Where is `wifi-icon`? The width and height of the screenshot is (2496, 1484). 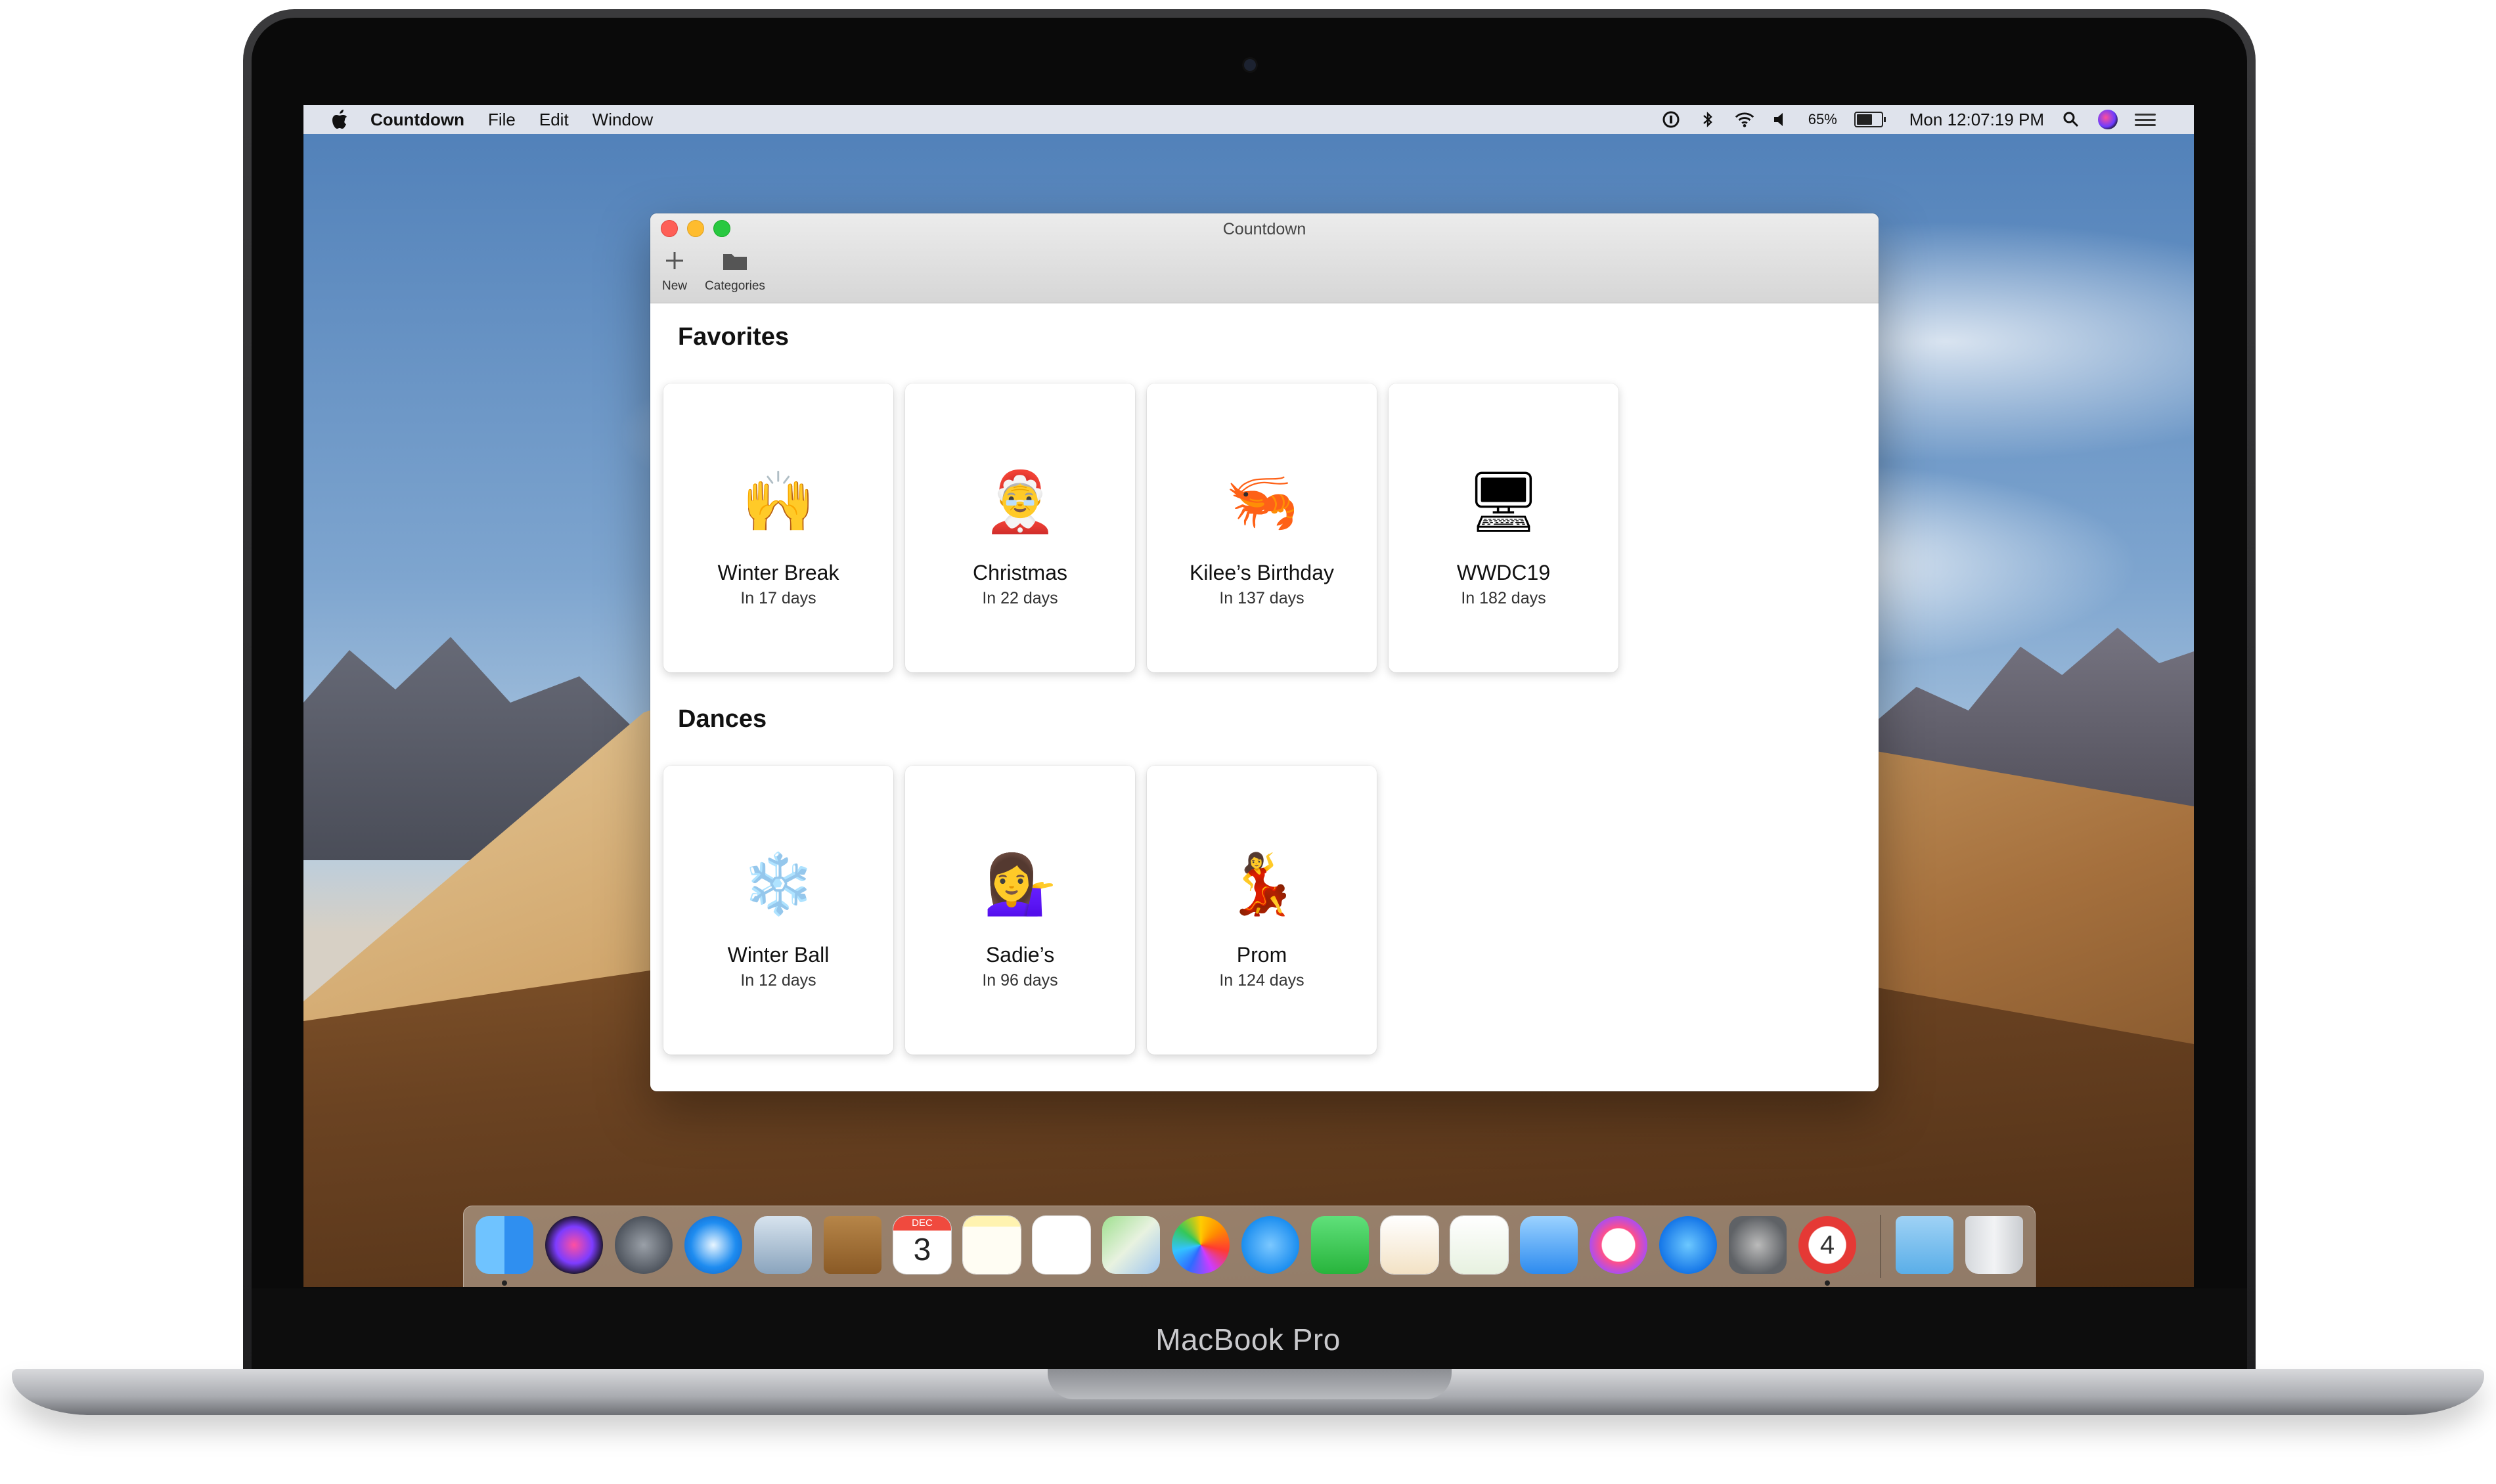 wifi-icon is located at coordinates (1744, 119).